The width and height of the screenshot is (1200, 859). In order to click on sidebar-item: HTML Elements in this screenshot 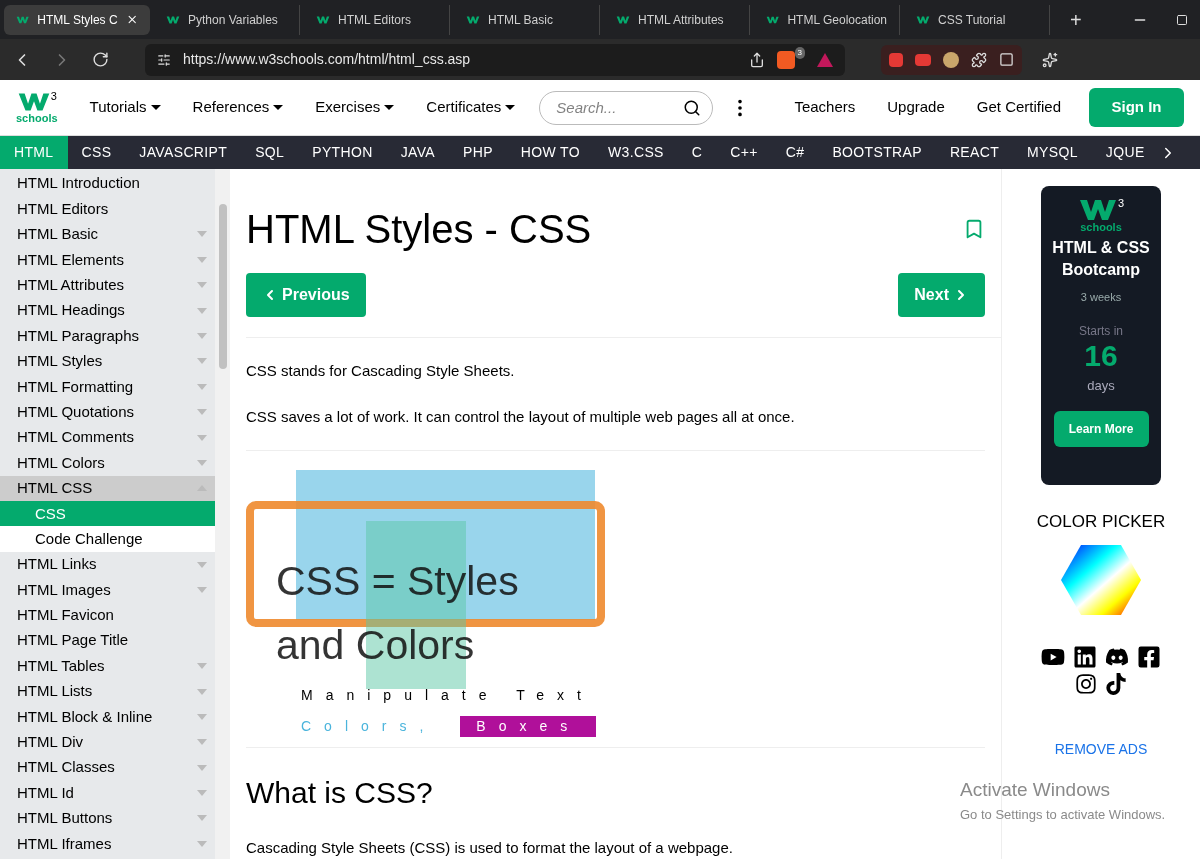, I will do `click(107, 260)`.